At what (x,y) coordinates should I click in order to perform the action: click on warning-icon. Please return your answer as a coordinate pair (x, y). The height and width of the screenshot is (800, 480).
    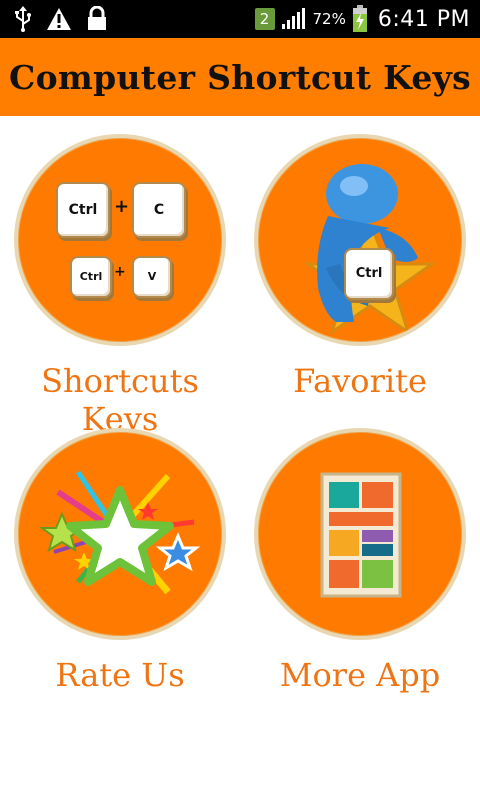
    Looking at the image, I should click on (59, 19).